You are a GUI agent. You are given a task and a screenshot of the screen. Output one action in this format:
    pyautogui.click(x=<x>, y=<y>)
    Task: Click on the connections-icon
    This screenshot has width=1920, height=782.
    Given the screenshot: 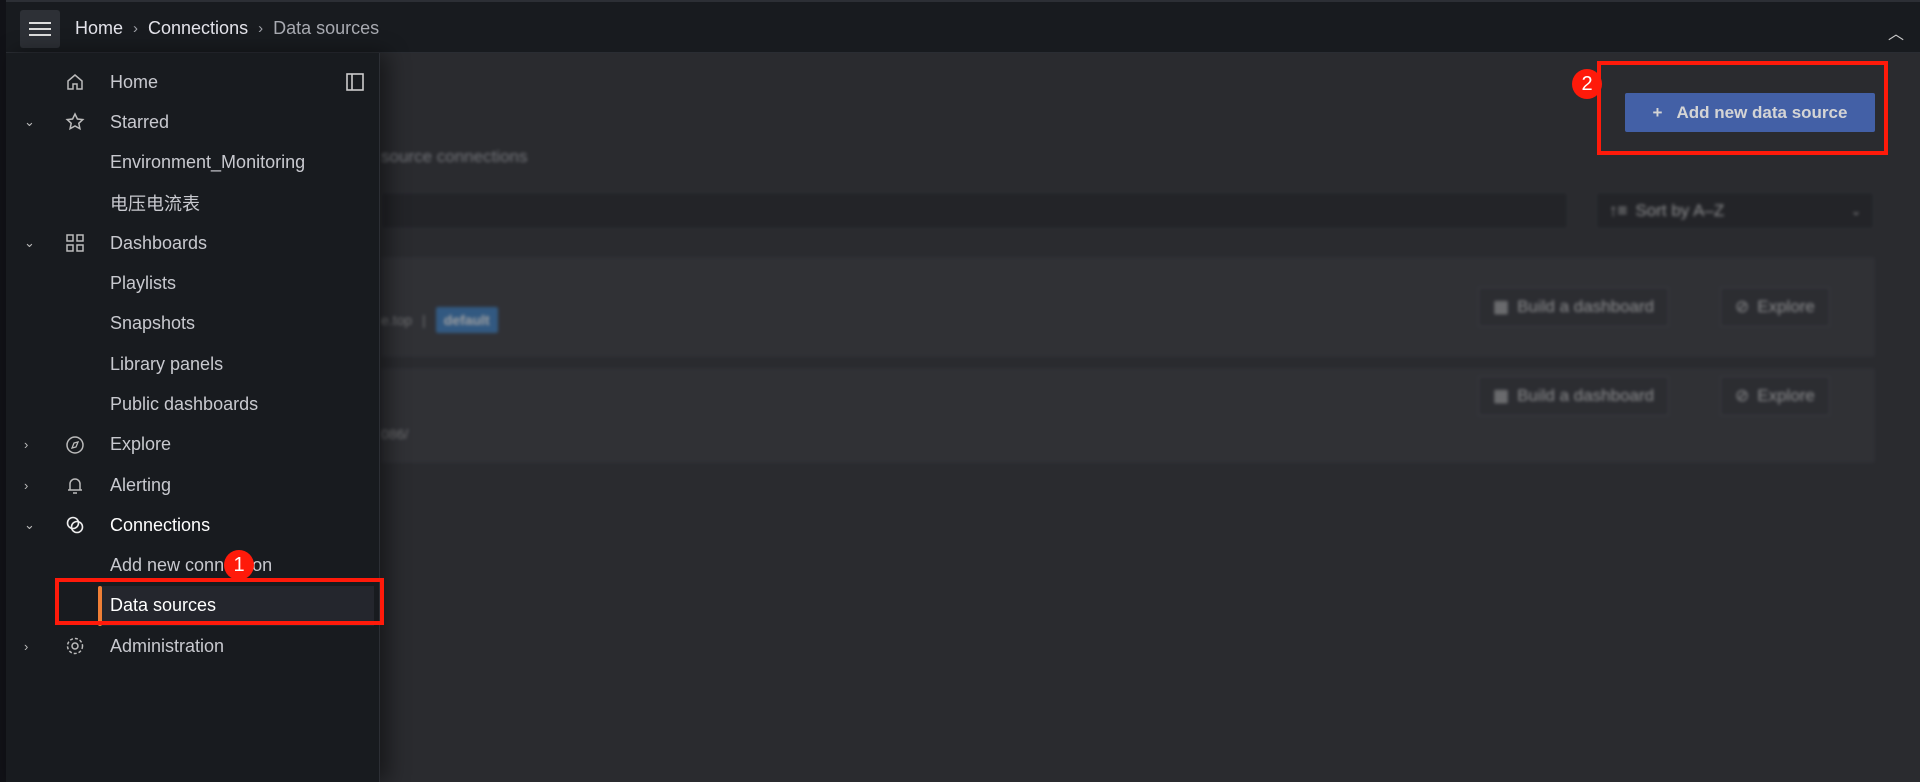 What is the action you would take?
    pyautogui.click(x=75, y=525)
    